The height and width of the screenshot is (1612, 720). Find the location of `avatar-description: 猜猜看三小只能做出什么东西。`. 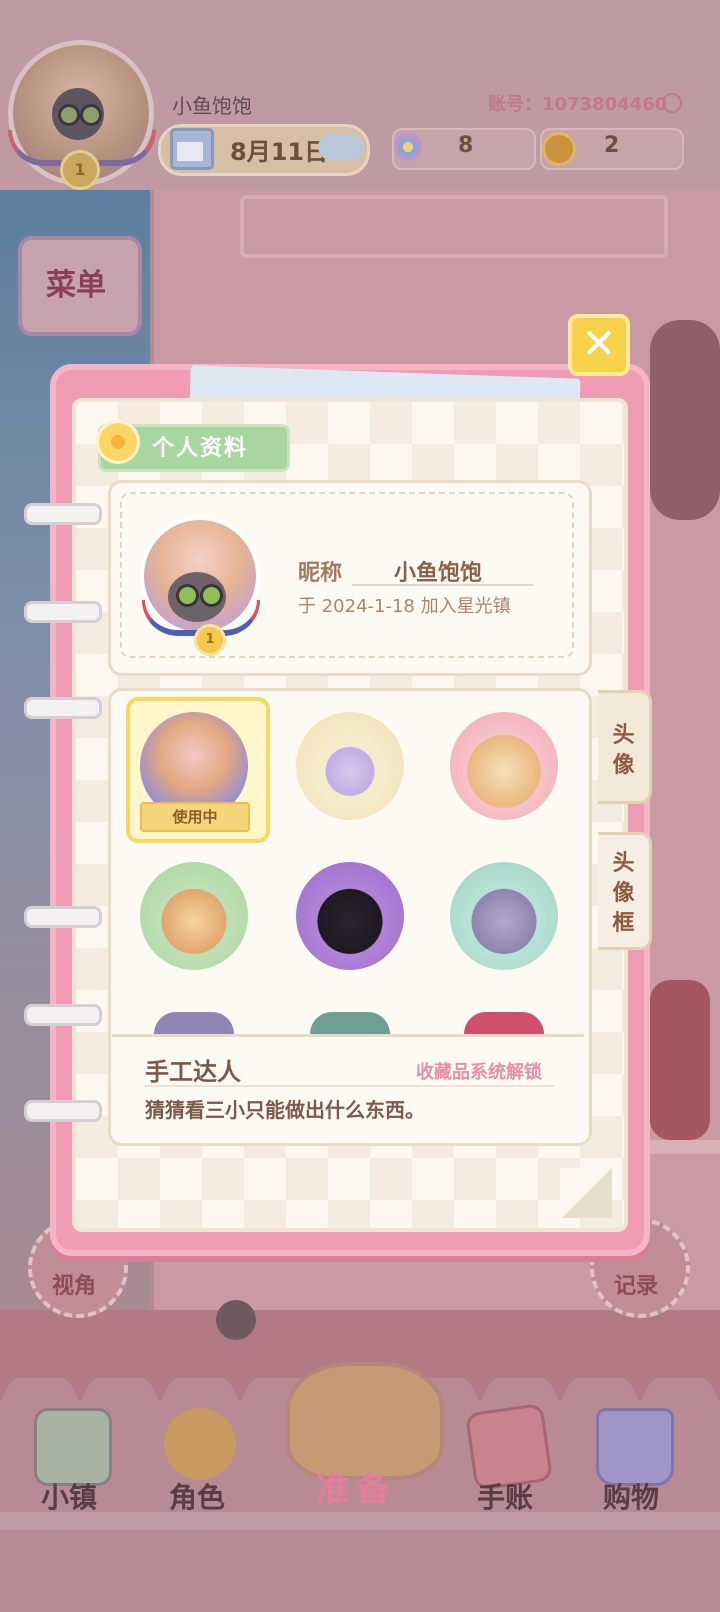

avatar-description: 猜猜看三小只能做出什么东西。 is located at coordinates (285, 1110).